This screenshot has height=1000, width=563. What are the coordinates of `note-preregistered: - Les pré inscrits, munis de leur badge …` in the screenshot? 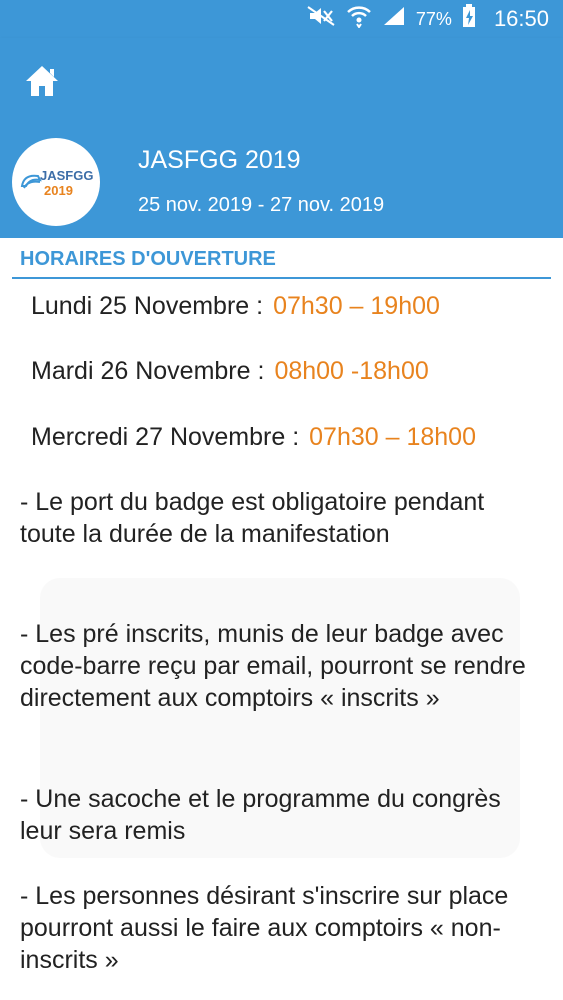 It's located at (273, 666).